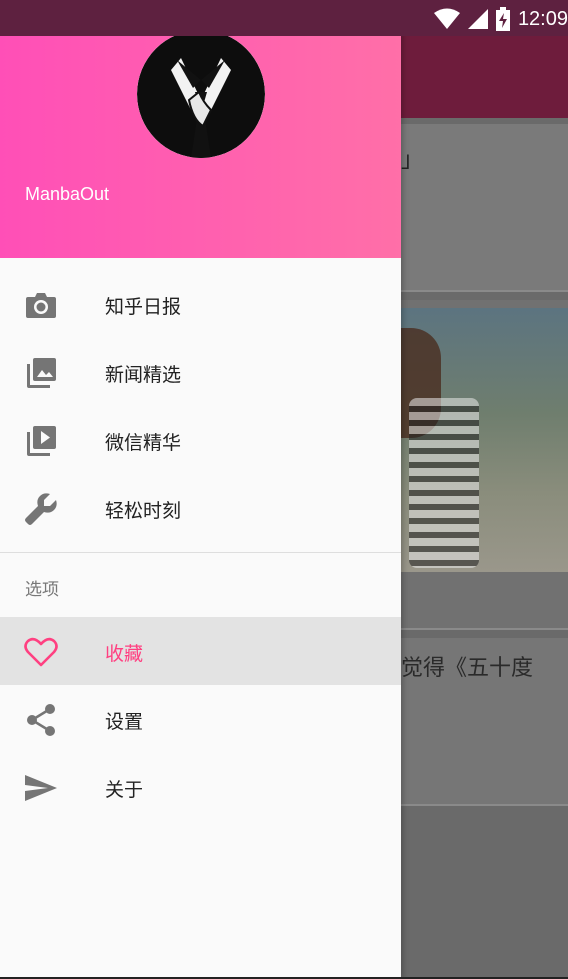 The width and height of the screenshot is (568, 979). I want to click on menu-item-wechat-essence: 微信精华, so click(200, 440).